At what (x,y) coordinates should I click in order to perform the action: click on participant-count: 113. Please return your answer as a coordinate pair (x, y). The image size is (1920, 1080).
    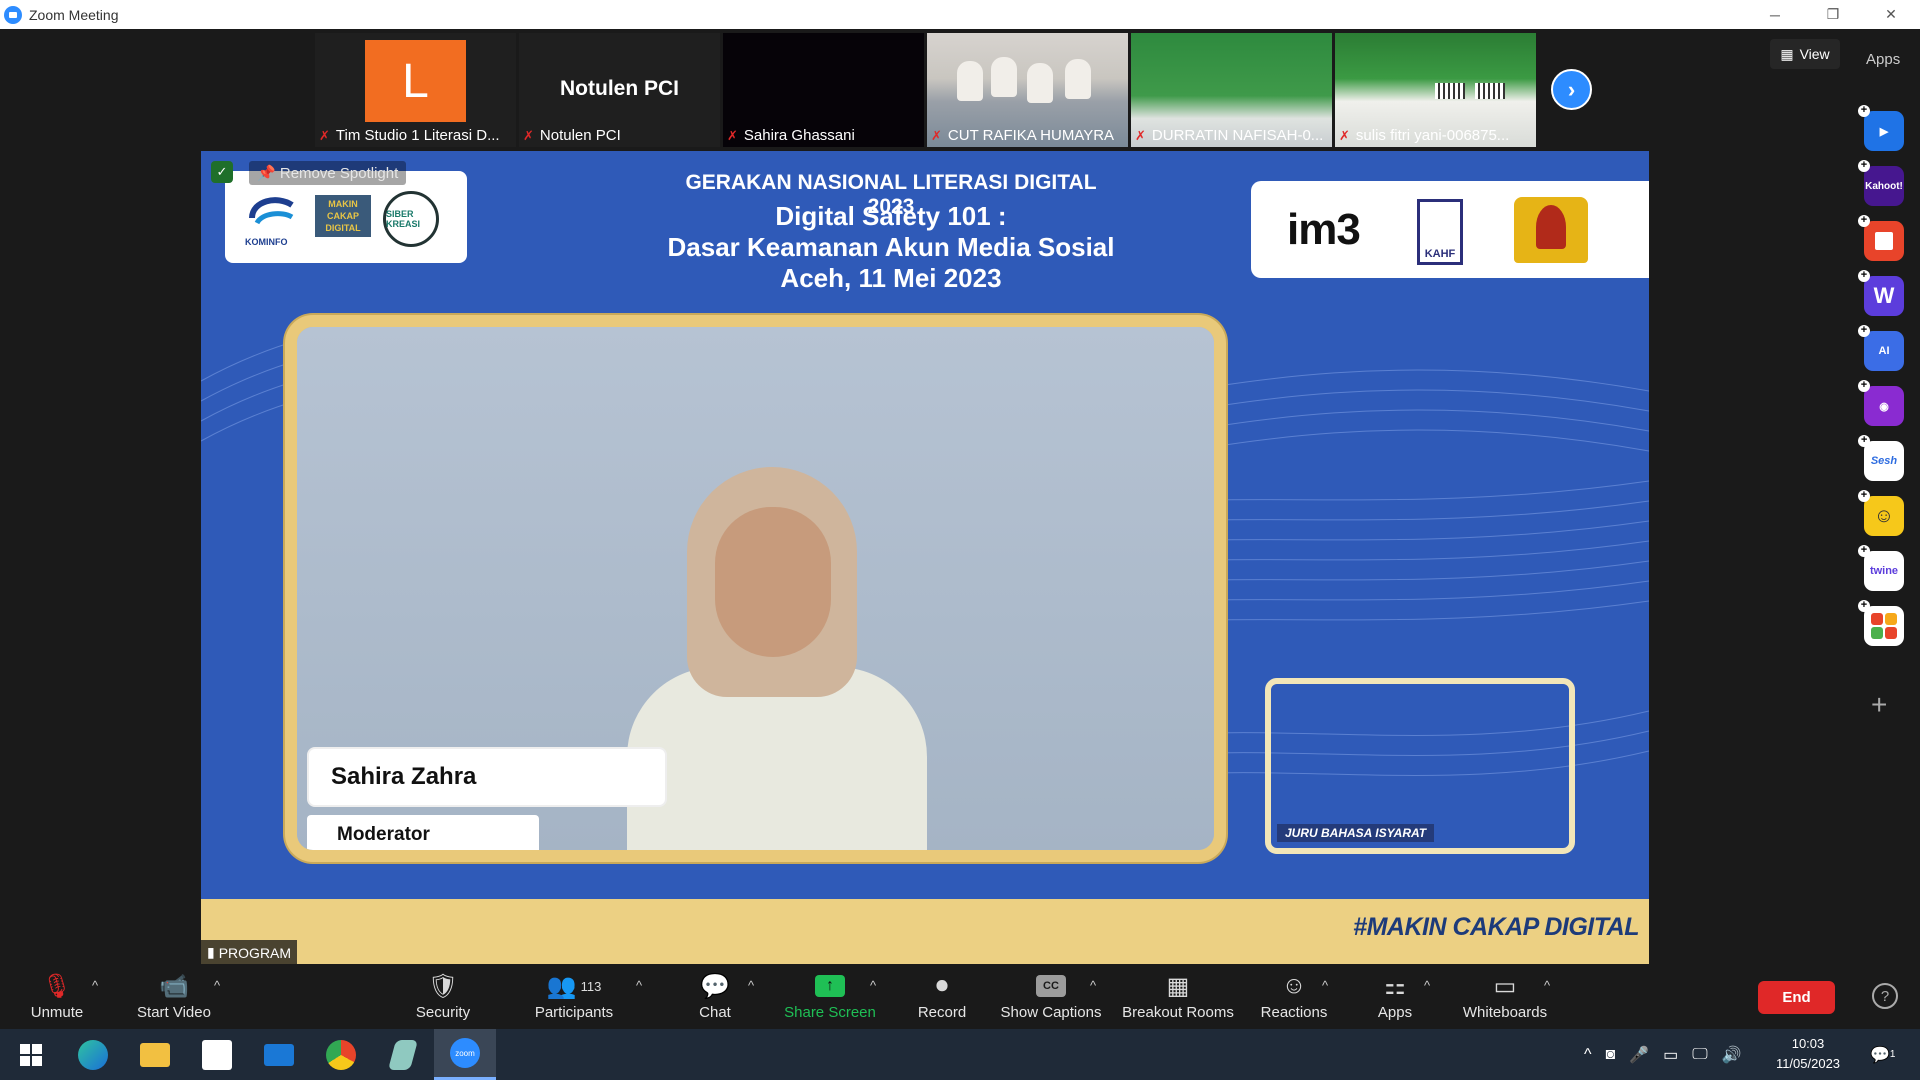
    Looking at the image, I should click on (591, 986).